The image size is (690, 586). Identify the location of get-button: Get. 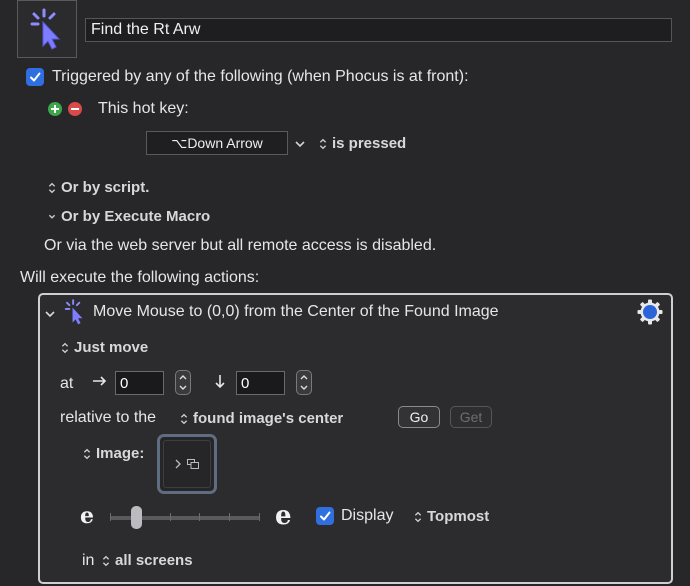
(471, 417).